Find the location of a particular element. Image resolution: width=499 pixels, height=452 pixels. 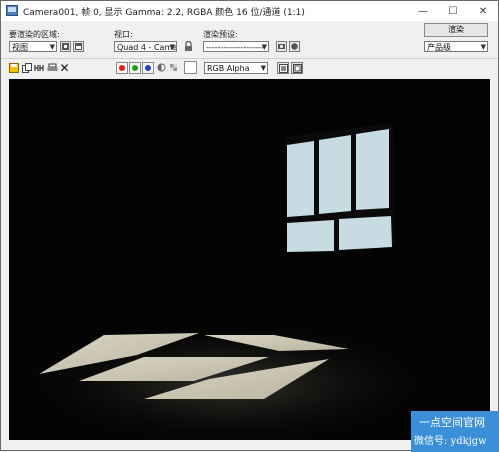

area-label: 要渲染的区域: is located at coordinates (34, 34).